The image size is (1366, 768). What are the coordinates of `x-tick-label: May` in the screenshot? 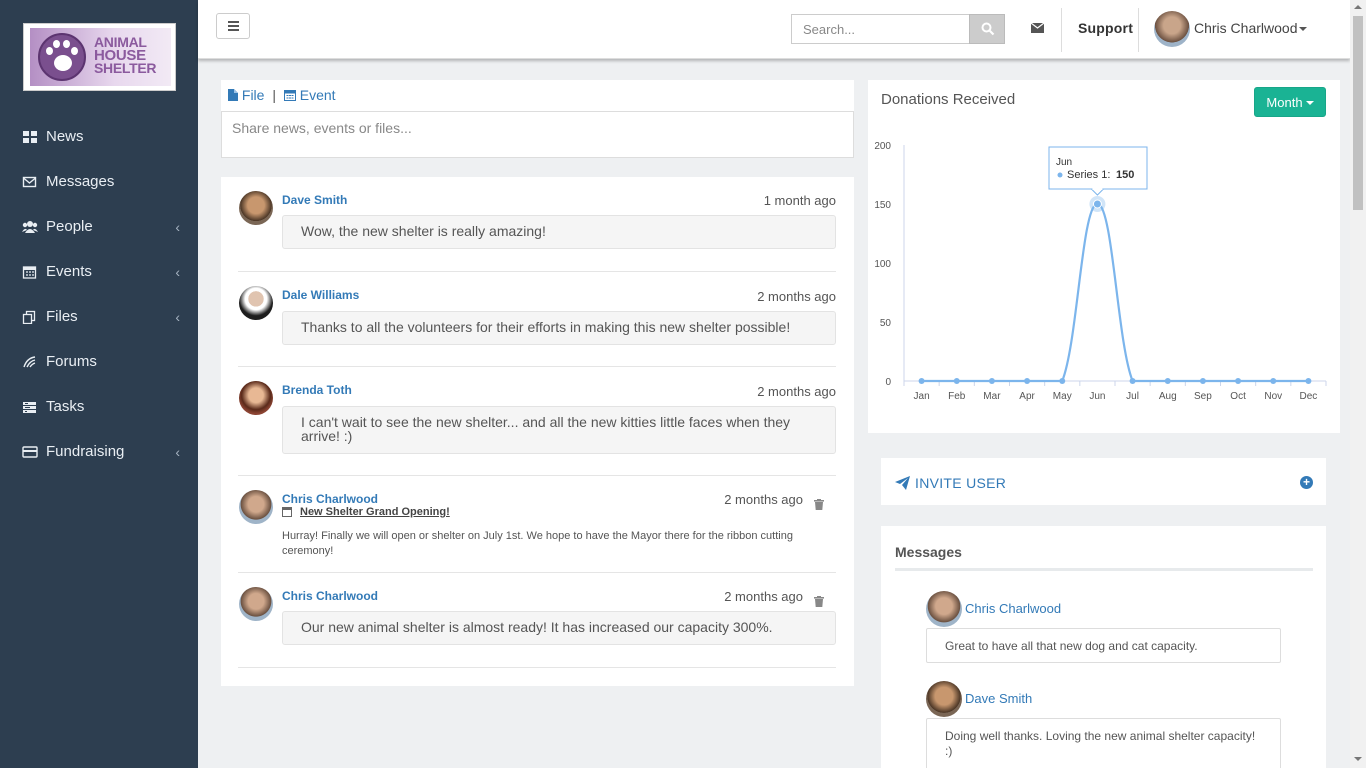 It's located at (1062, 396).